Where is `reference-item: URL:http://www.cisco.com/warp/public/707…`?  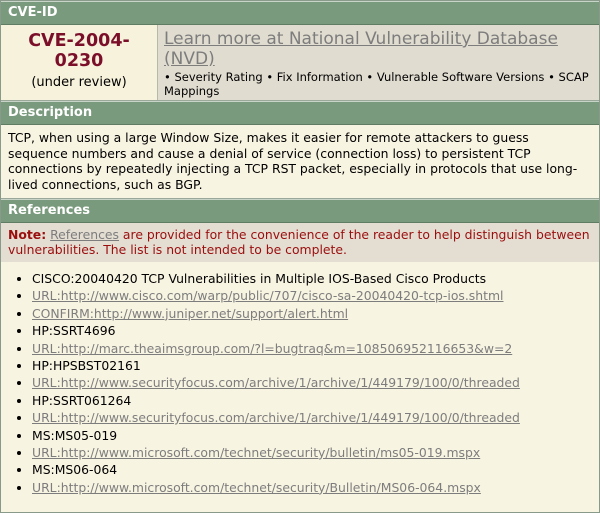 reference-item: URL:http://www.cisco.com/warp/public/707… is located at coordinates (315, 295).